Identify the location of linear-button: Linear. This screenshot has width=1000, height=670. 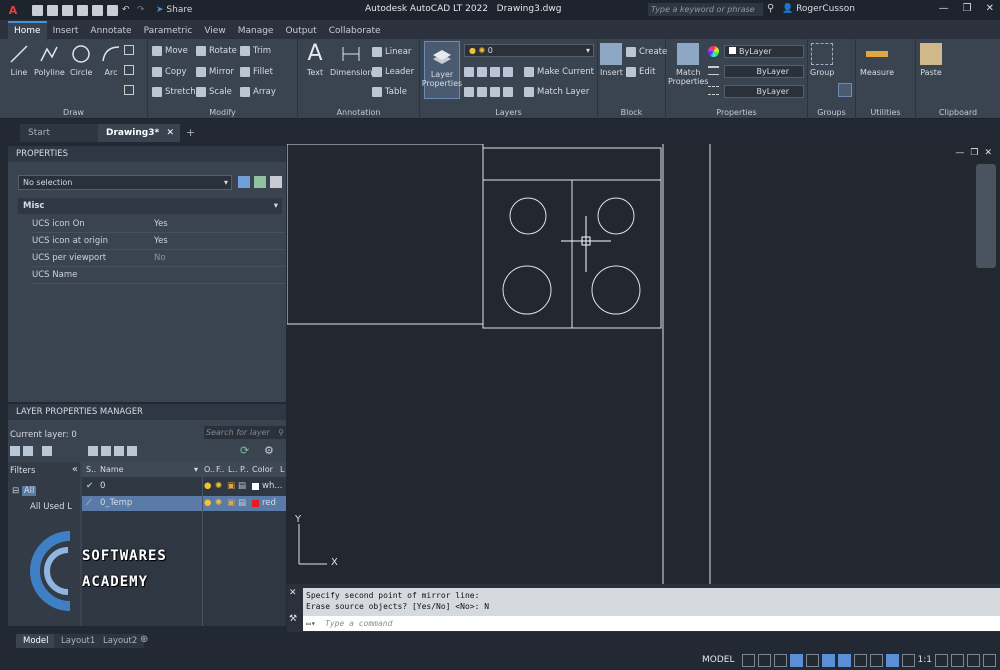
(391, 52).